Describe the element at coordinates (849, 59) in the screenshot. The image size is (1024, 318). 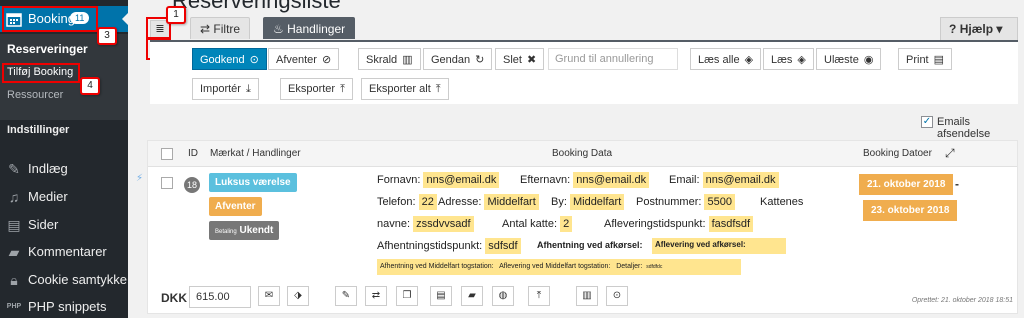
I see `unread-button: Ulæste ◉` at that location.